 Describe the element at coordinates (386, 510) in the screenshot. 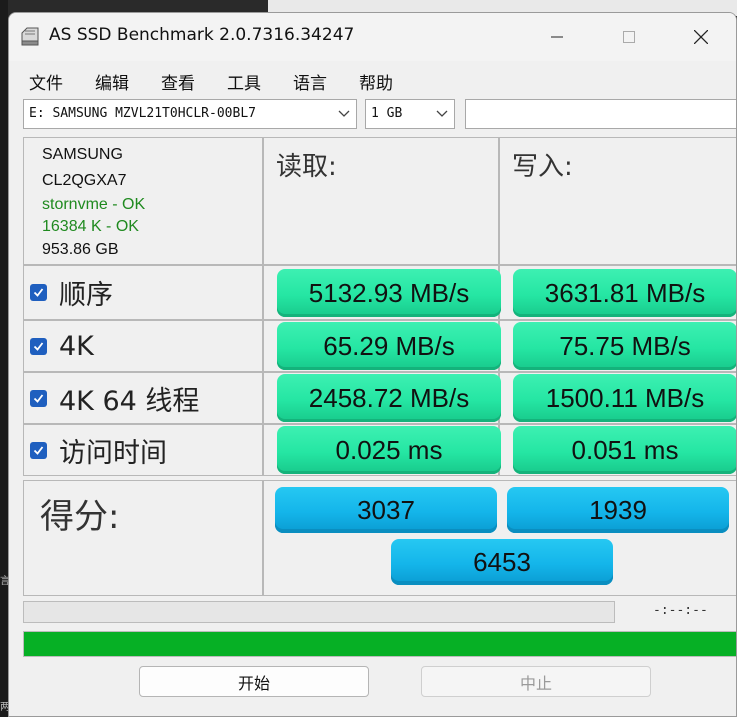

I see `read-score: 3037` at that location.